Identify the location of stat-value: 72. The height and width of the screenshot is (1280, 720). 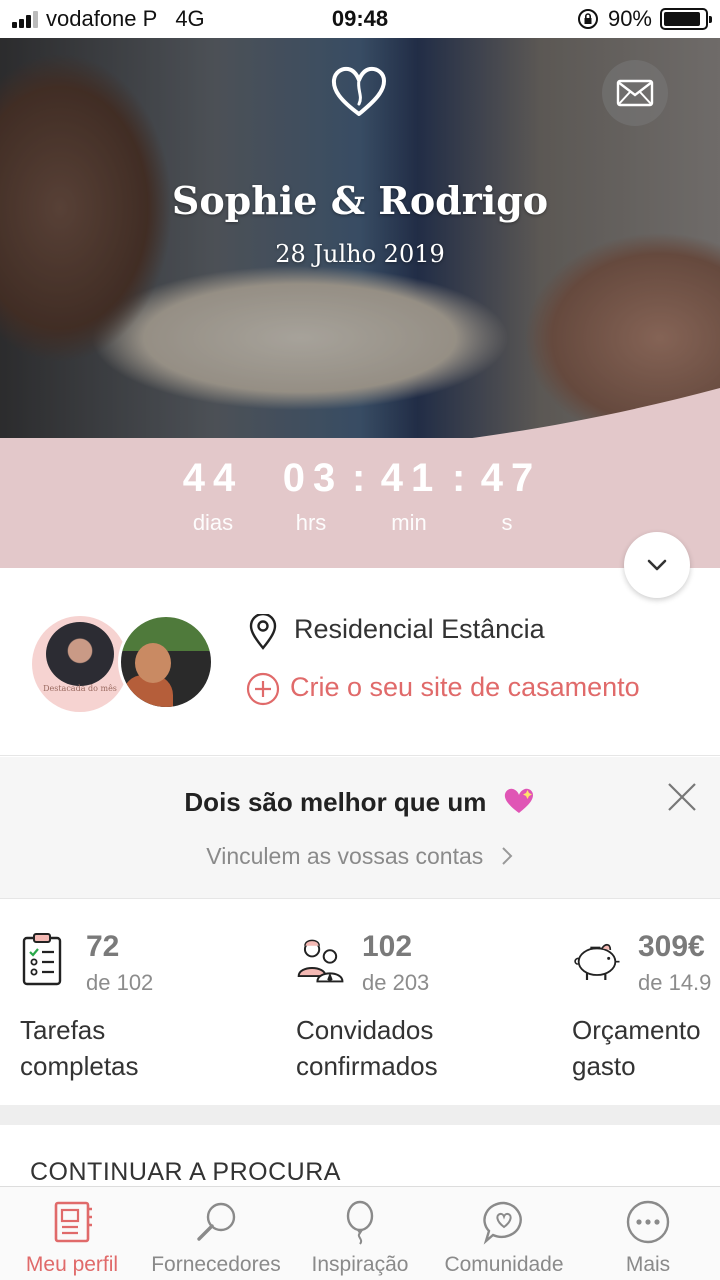
(103, 946).